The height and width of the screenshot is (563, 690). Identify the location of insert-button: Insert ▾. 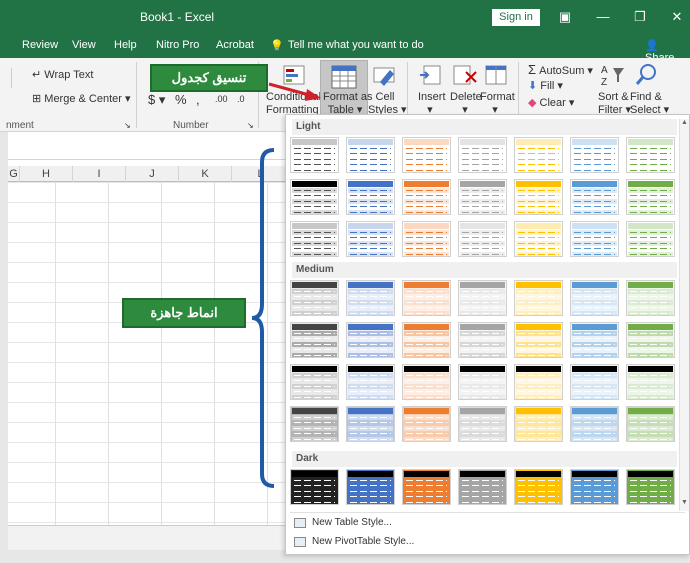
(432, 103).